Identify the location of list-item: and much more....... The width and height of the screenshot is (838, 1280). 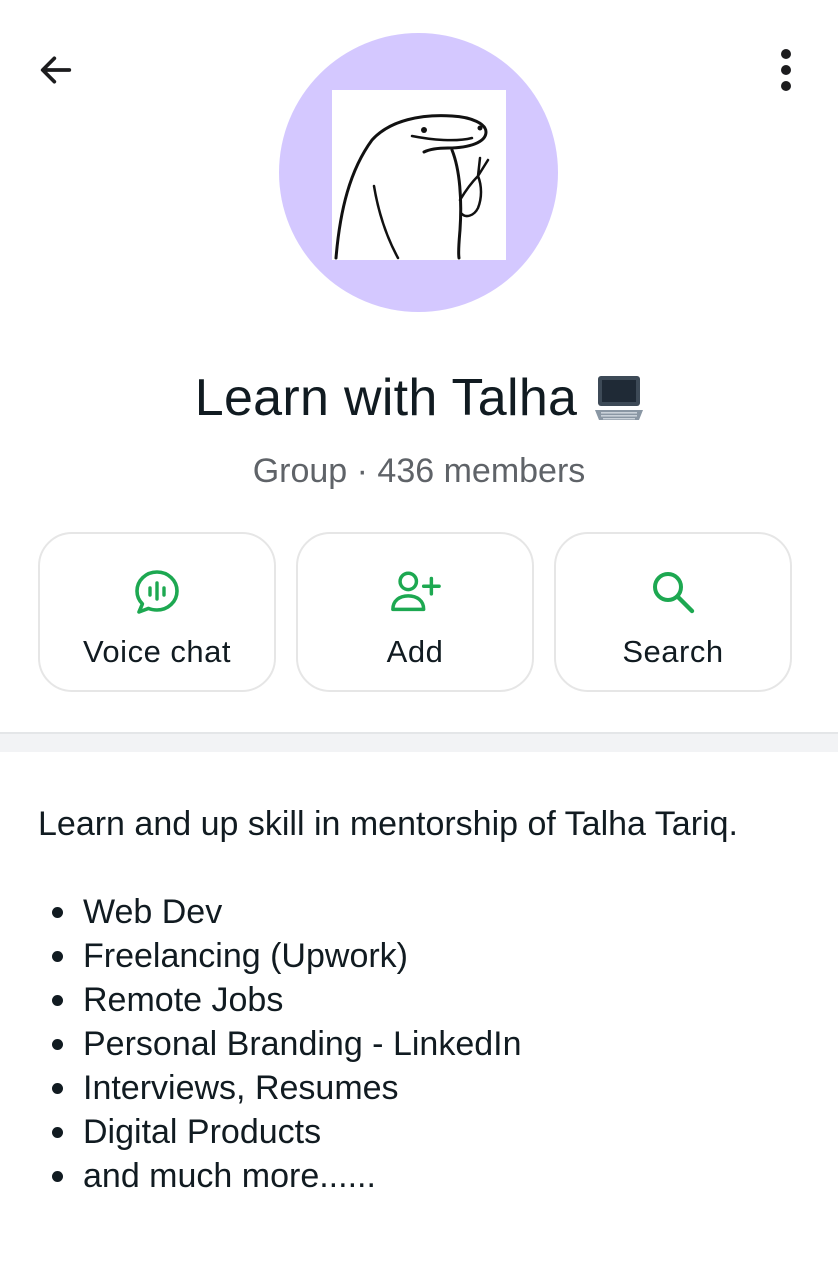
(423, 1176).